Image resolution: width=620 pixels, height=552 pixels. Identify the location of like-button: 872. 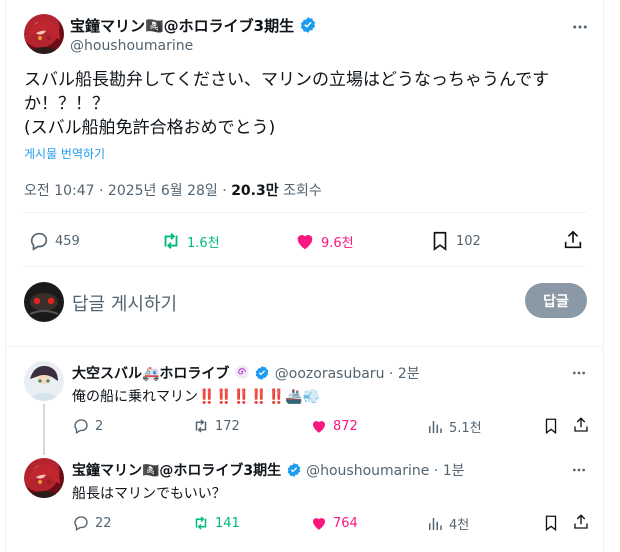
(334, 426).